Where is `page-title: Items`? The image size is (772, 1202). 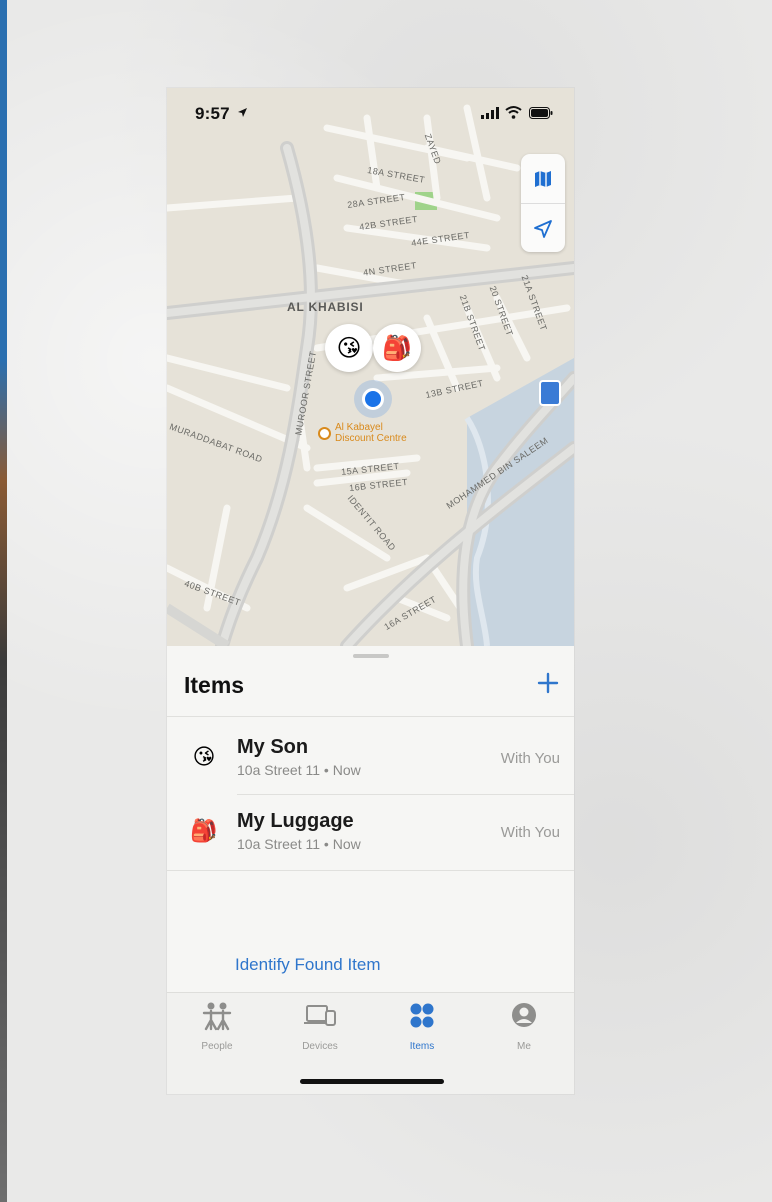
page-title: Items is located at coordinates (214, 685).